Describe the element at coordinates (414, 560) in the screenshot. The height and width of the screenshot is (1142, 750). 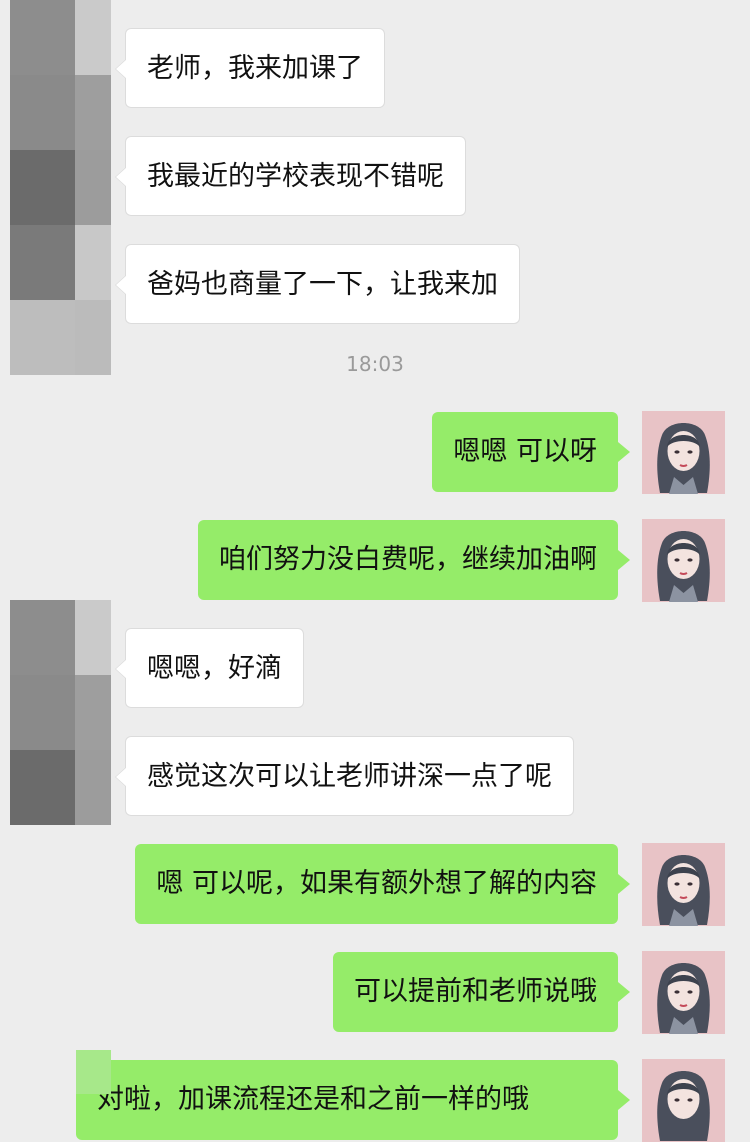
I see `outgoing-message-bubble: 咱们努力没白费呢，继续加油啊` at that location.